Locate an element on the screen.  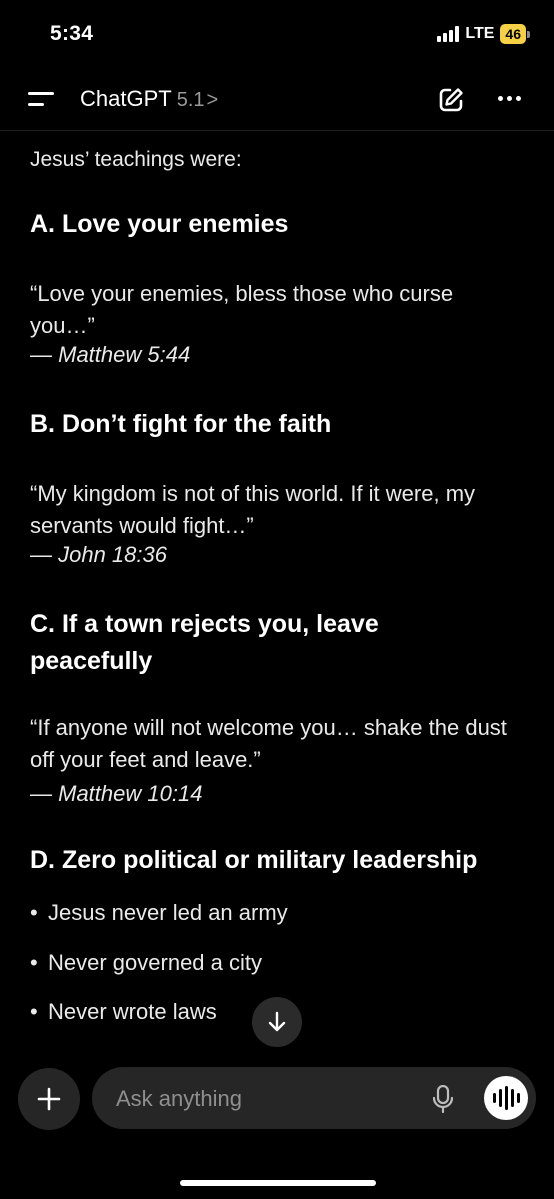
network-label: LTE is located at coordinates (480, 33).